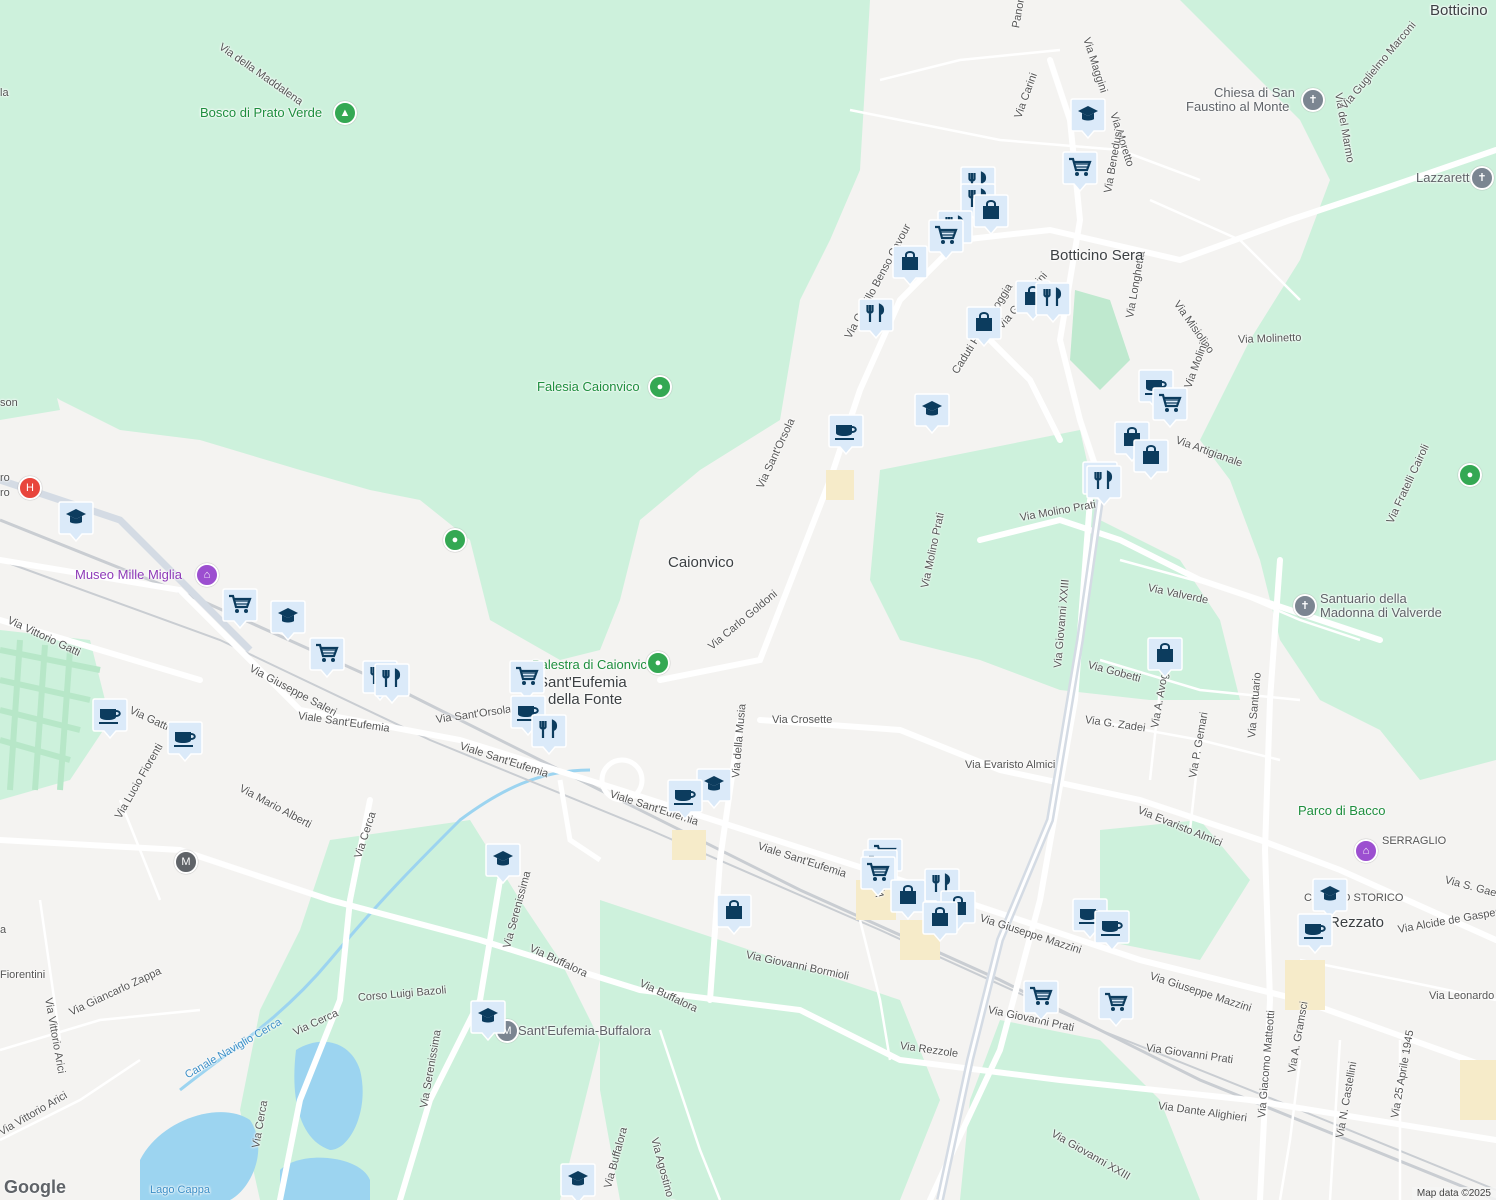 The image size is (1496, 1200). I want to click on place-label: Sant'Eufemia, so click(582, 682).